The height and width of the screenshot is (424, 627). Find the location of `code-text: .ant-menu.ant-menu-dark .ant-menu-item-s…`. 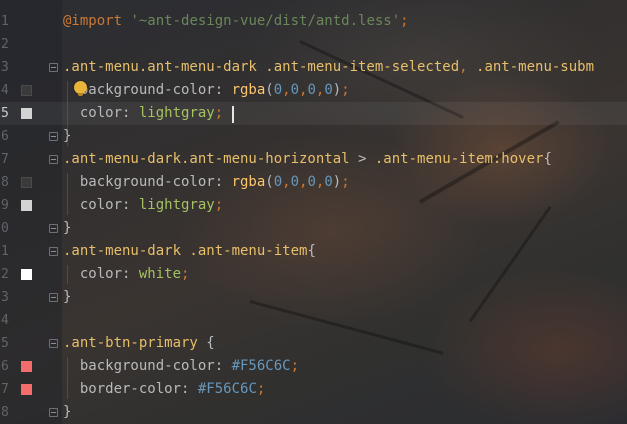

code-text: .ant-menu.ant-menu-dark .ant-menu-item-s… is located at coordinates (328, 67).